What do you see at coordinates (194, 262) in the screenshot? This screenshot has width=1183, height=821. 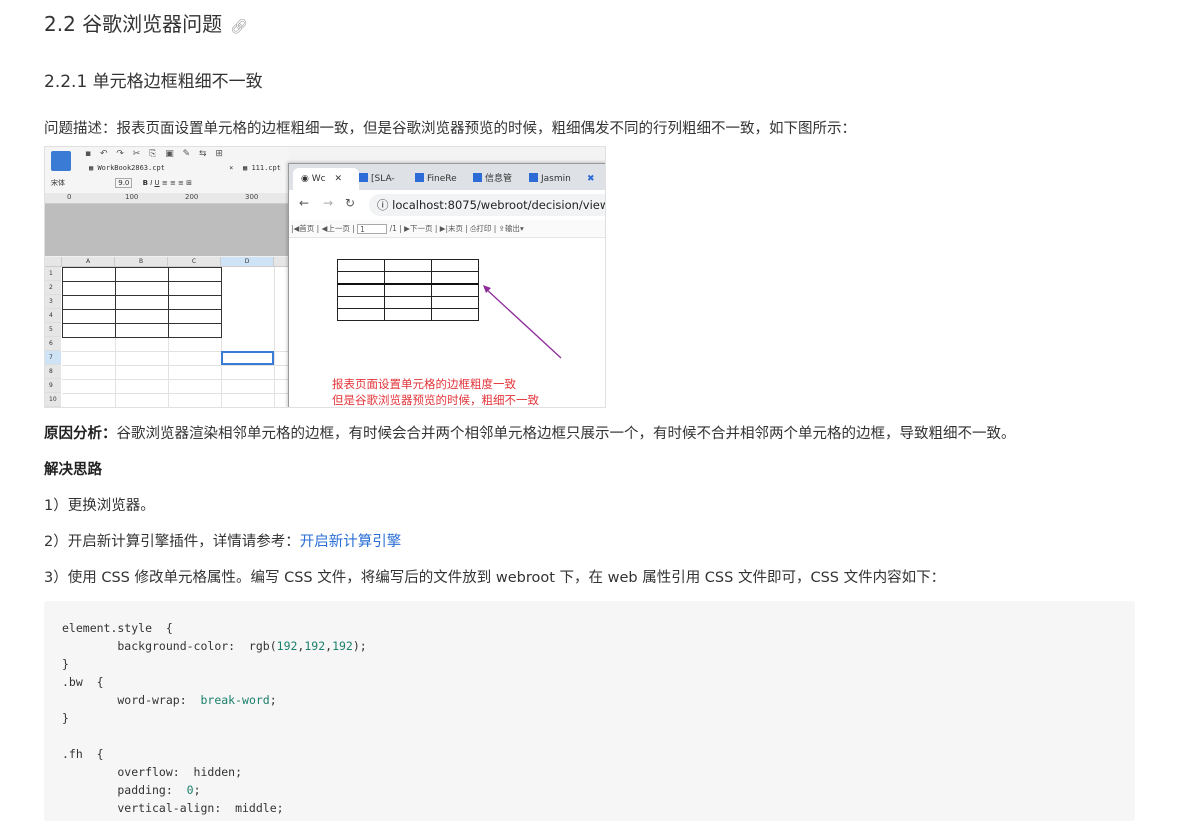 I see `column-header-c: C` at bounding box center [194, 262].